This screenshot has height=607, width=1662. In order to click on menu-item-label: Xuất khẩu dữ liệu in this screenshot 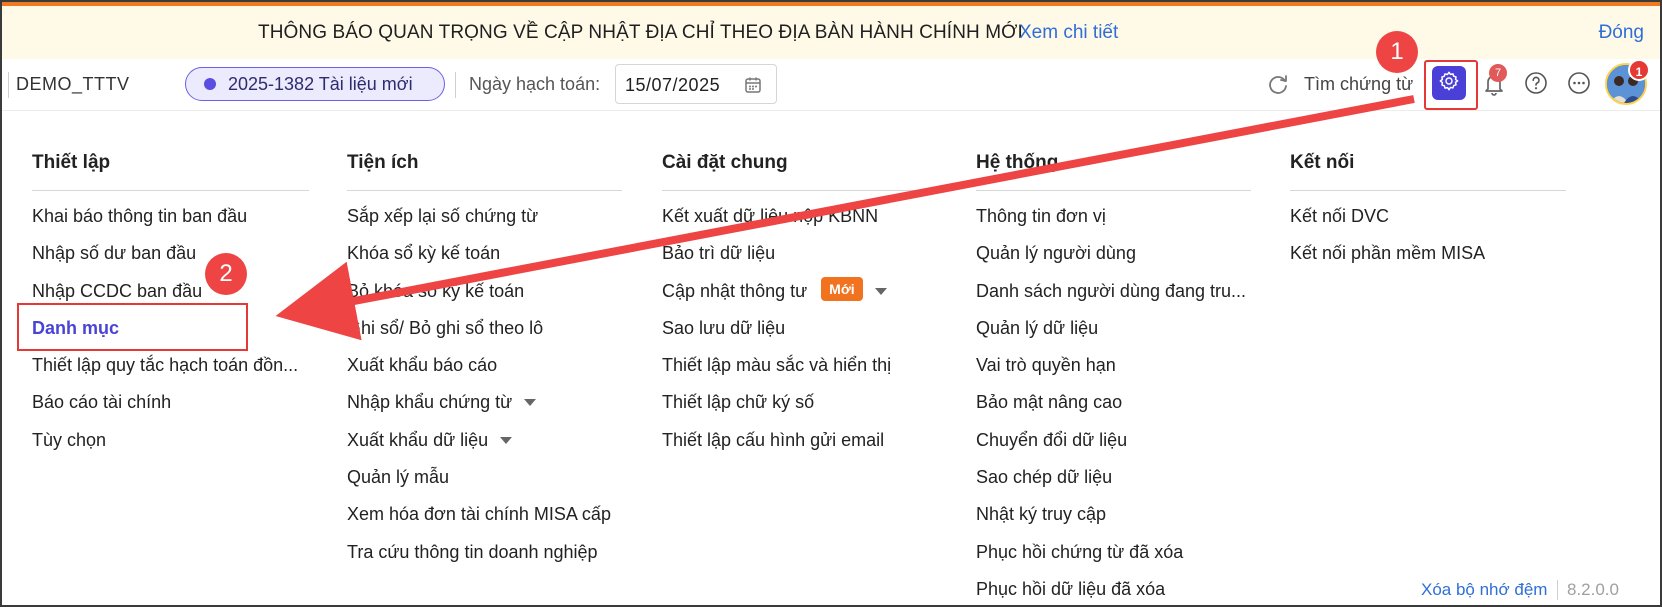, I will do `click(418, 439)`.